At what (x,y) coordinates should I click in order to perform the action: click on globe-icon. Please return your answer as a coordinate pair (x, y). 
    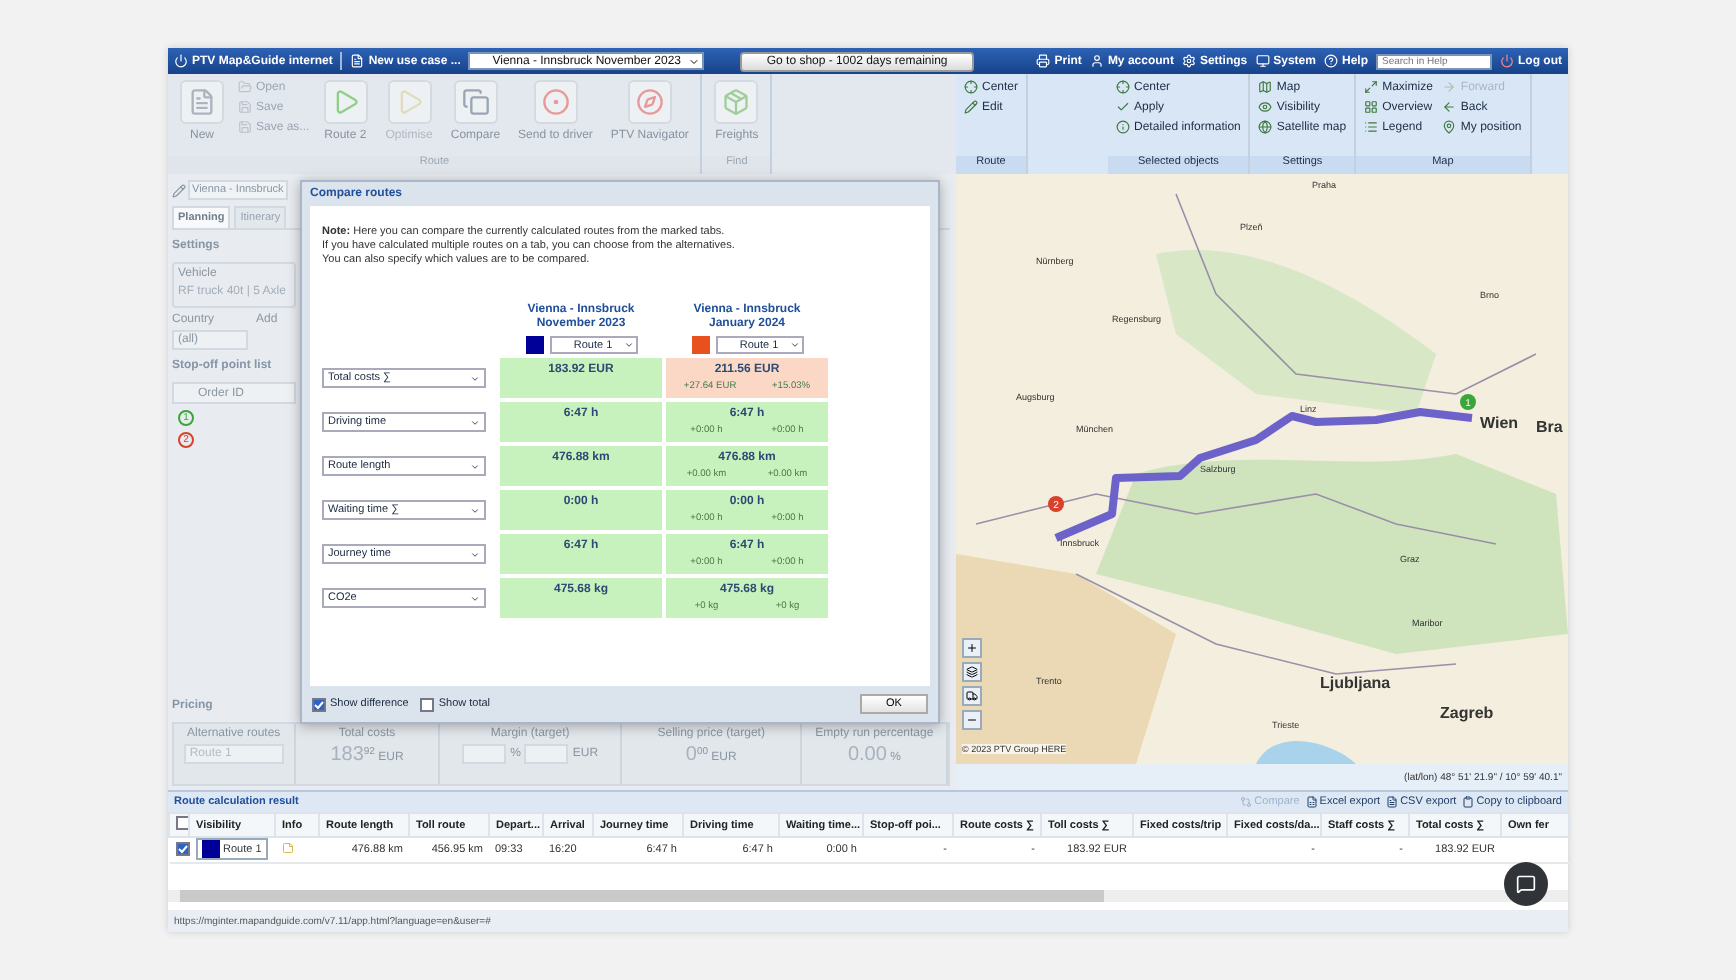
    Looking at the image, I should click on (1265, 127).